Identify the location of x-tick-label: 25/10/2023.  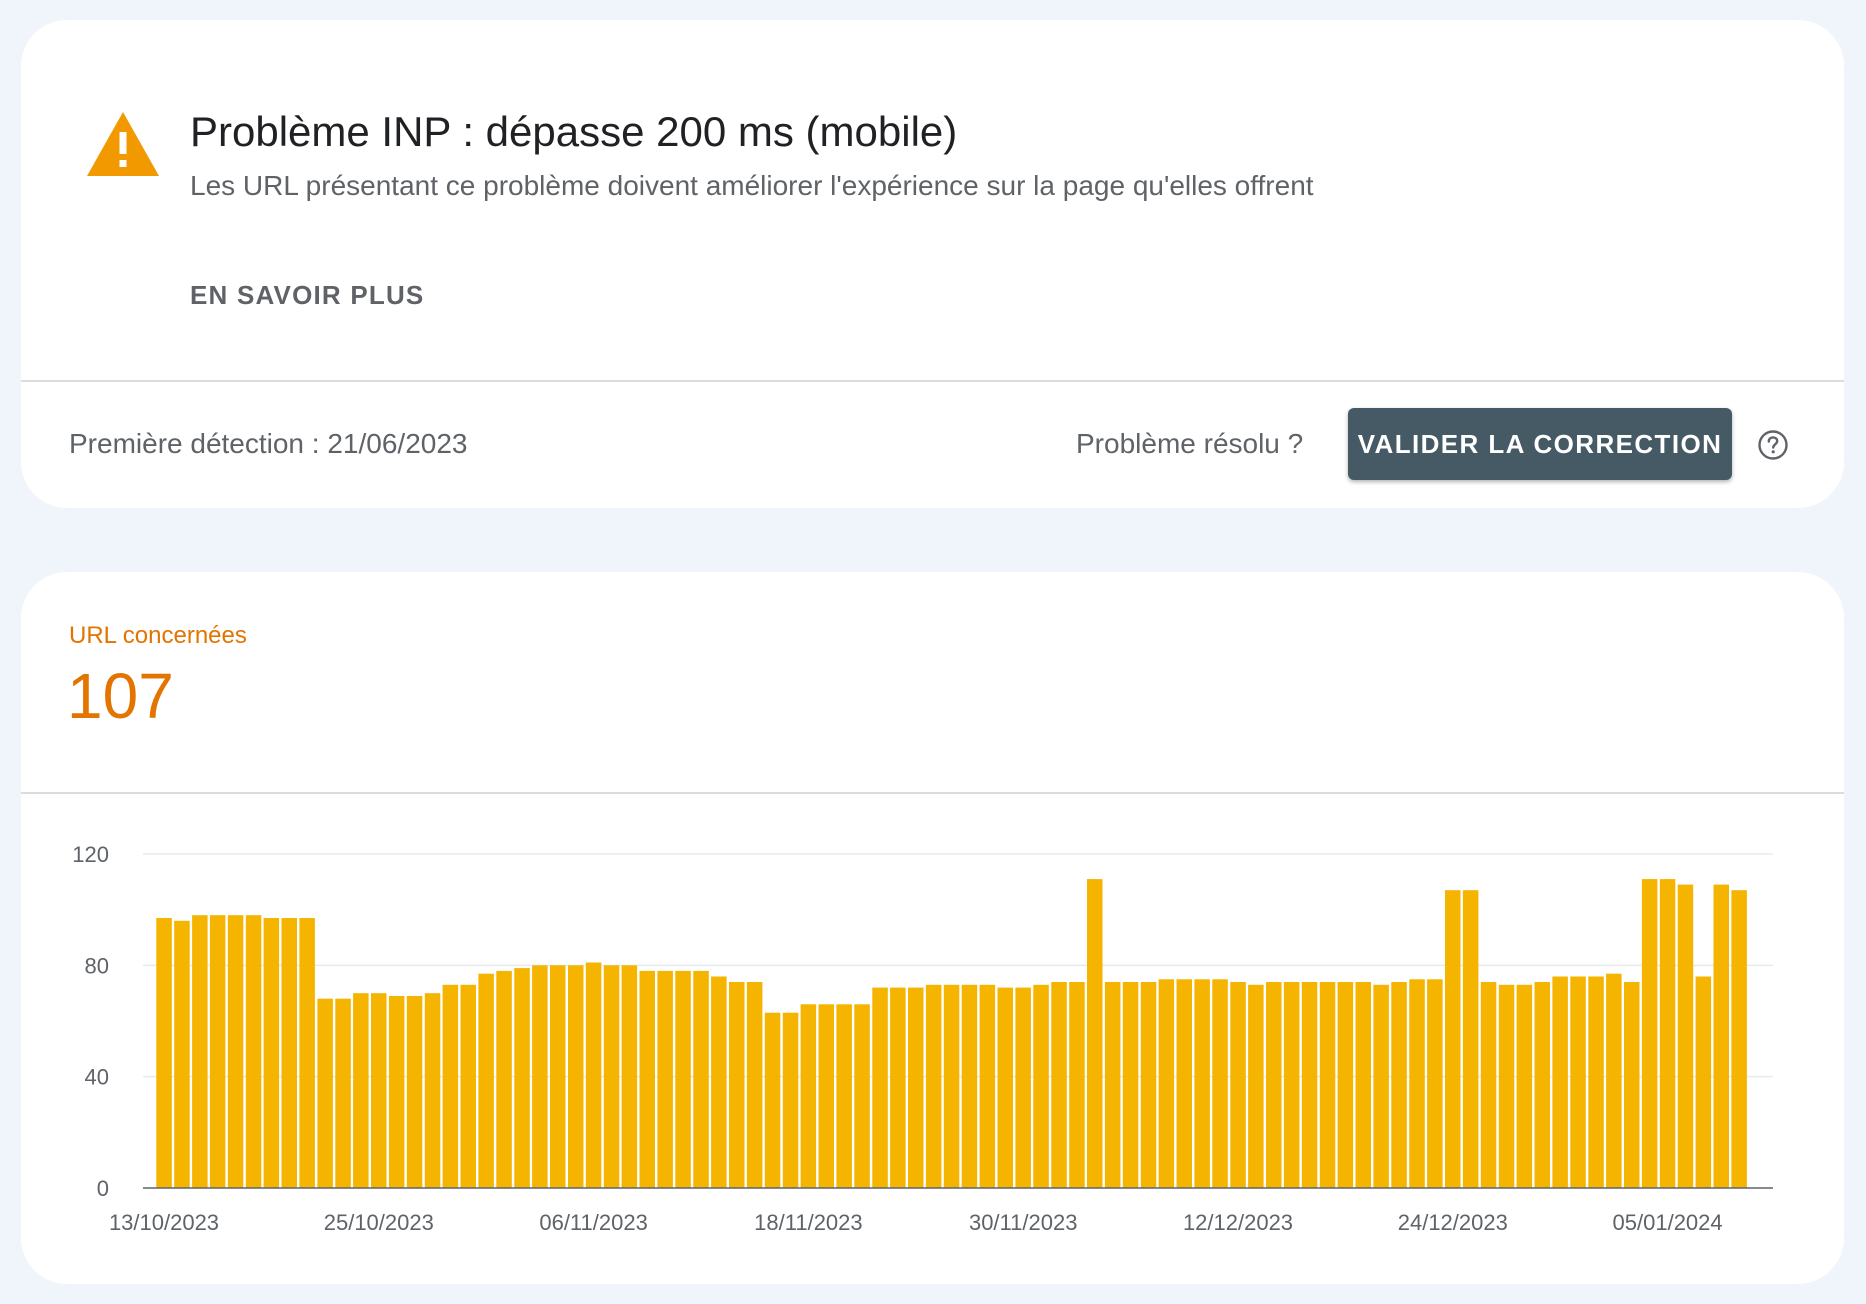
(379, 1222).